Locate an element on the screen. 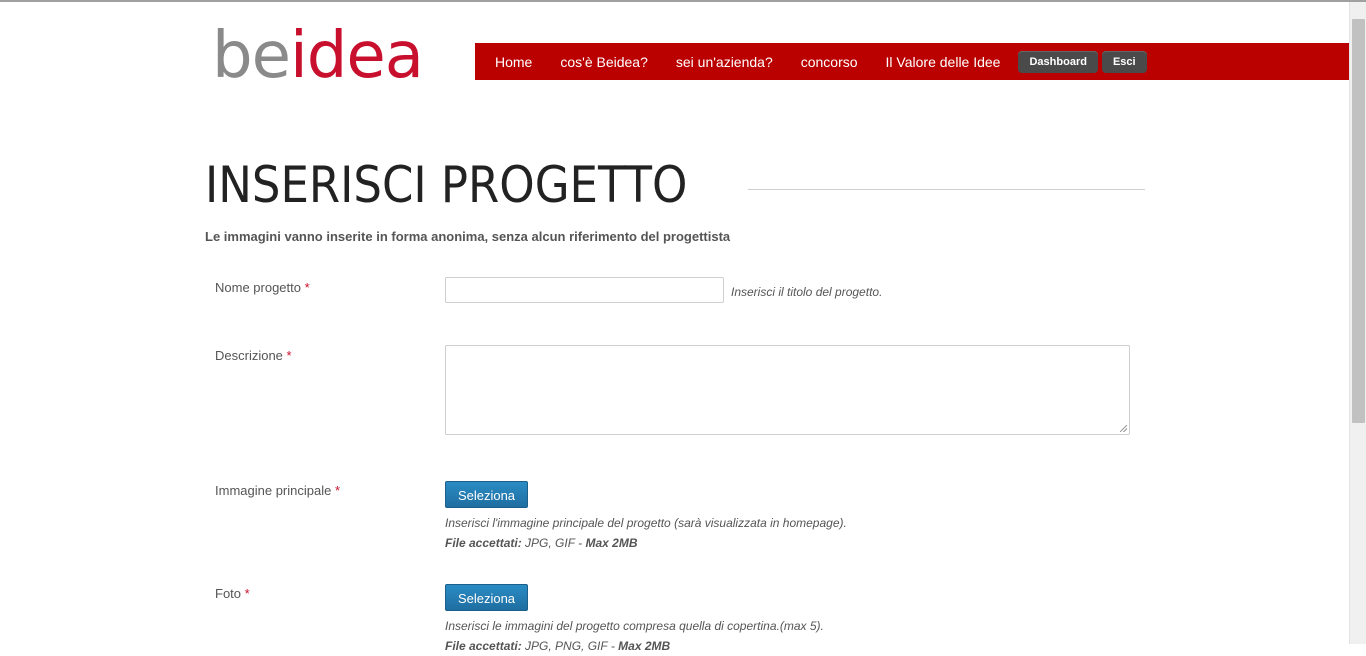  name-label-text: Nome progetto is located at coordinates (258, 287).